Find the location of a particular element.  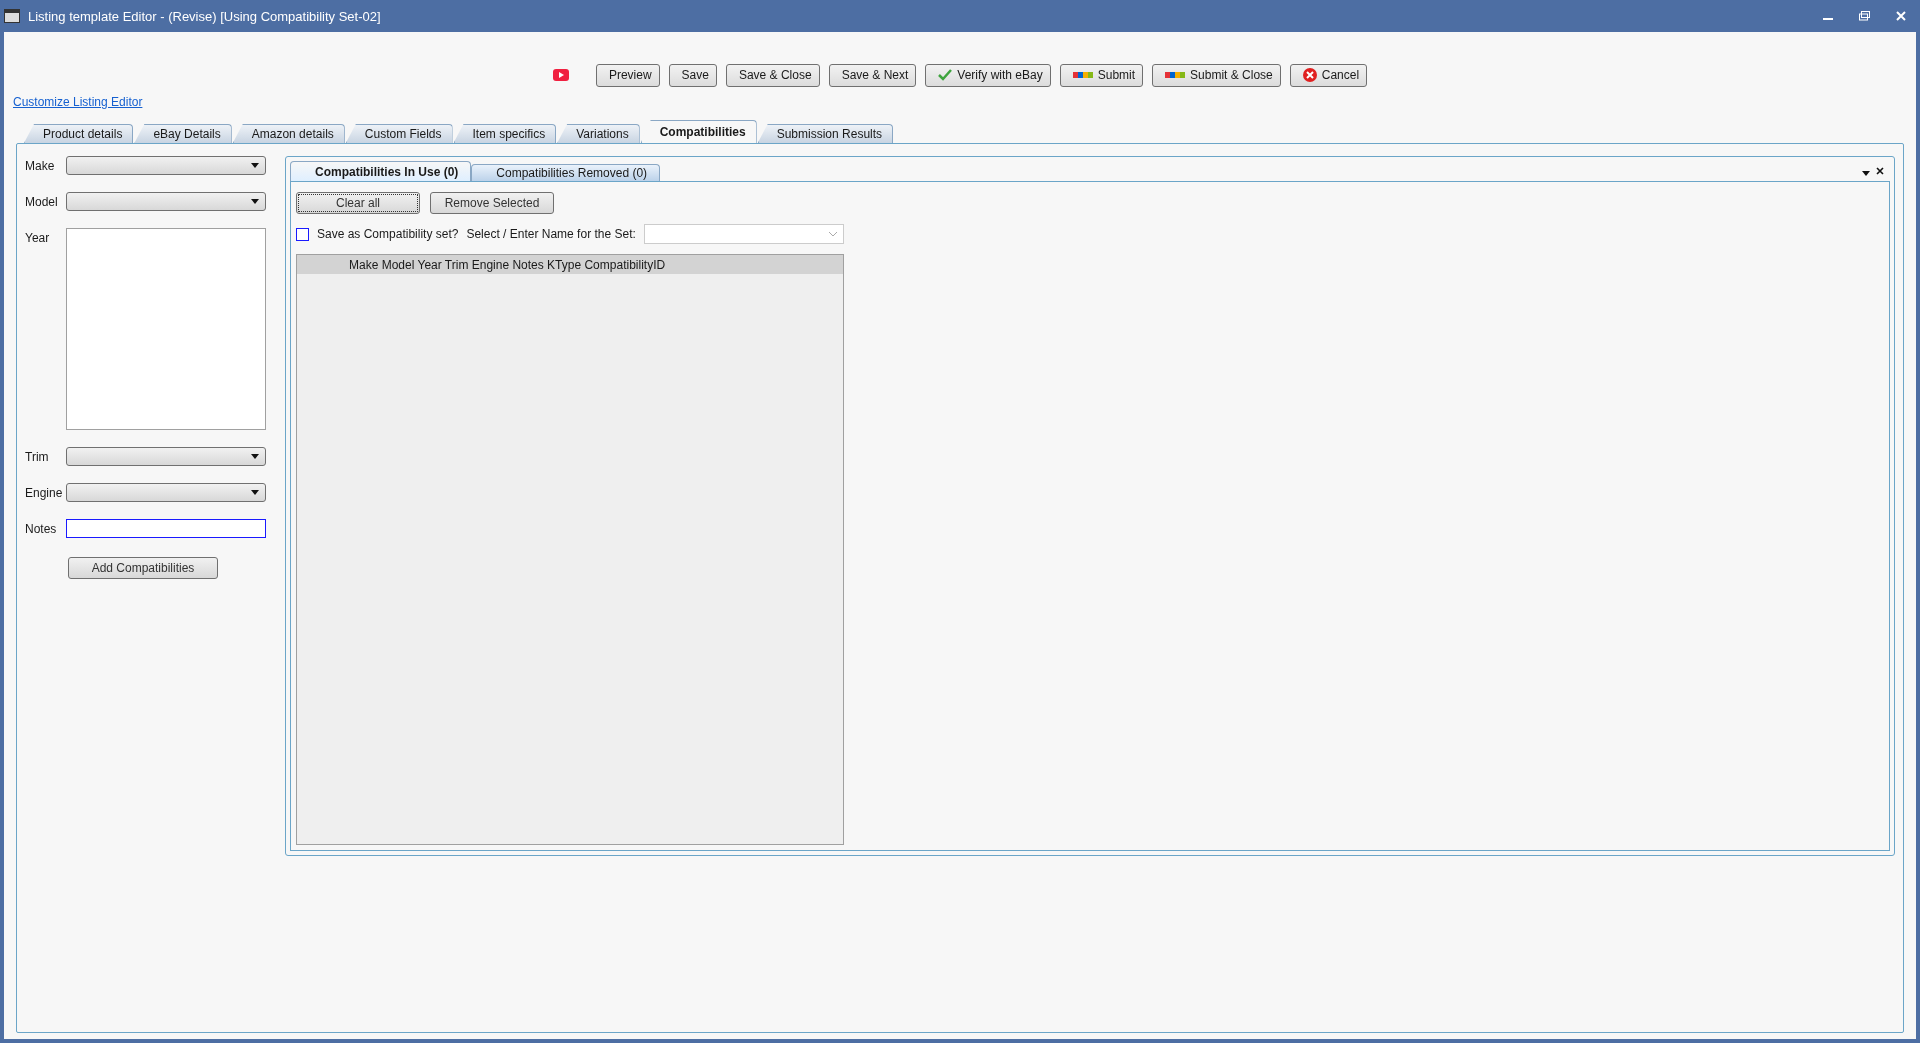

window-title: Listing template Editor - (Revise) [Using Compatibility Set-02] is located at coordinates (204, 16).